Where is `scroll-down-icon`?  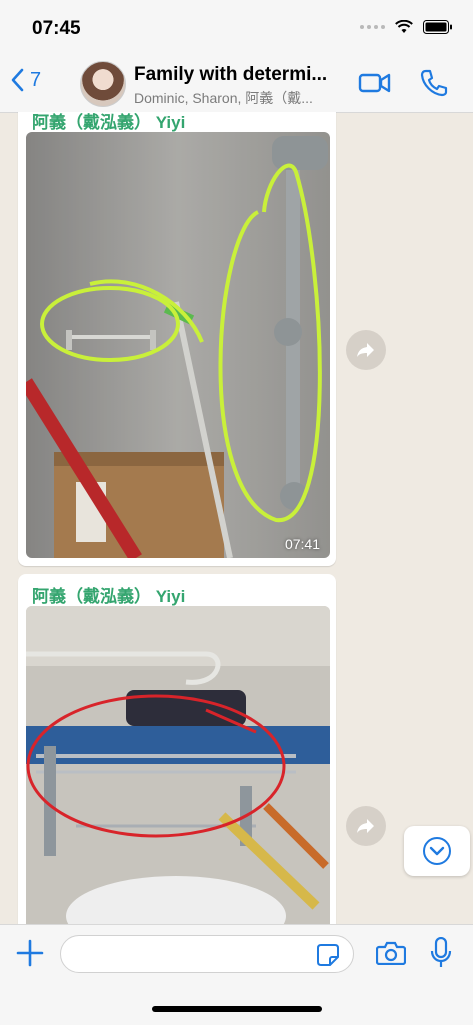 scroll-down-icon is located at coordinates (437, 851).